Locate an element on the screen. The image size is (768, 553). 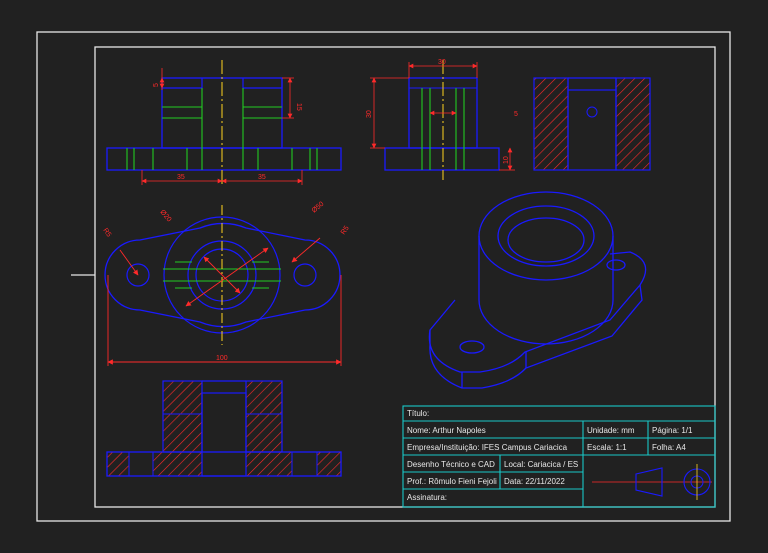
dim-30-left: 30 is located at coordinates (369, 114).